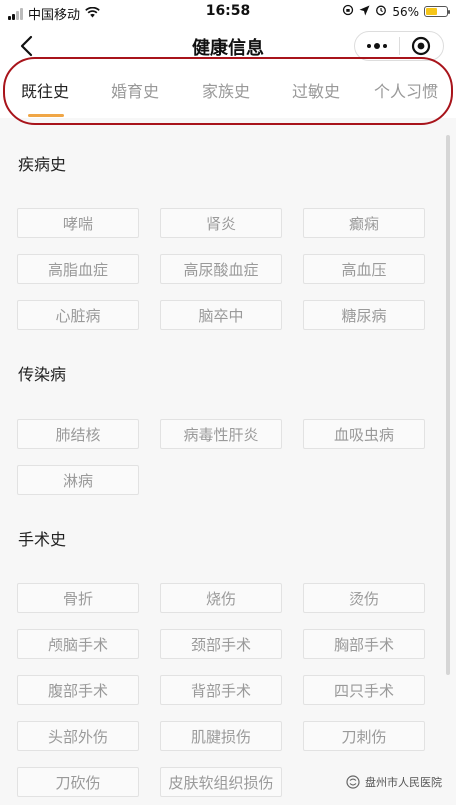  I want to click on status-right: 56%, so click(396, 11).